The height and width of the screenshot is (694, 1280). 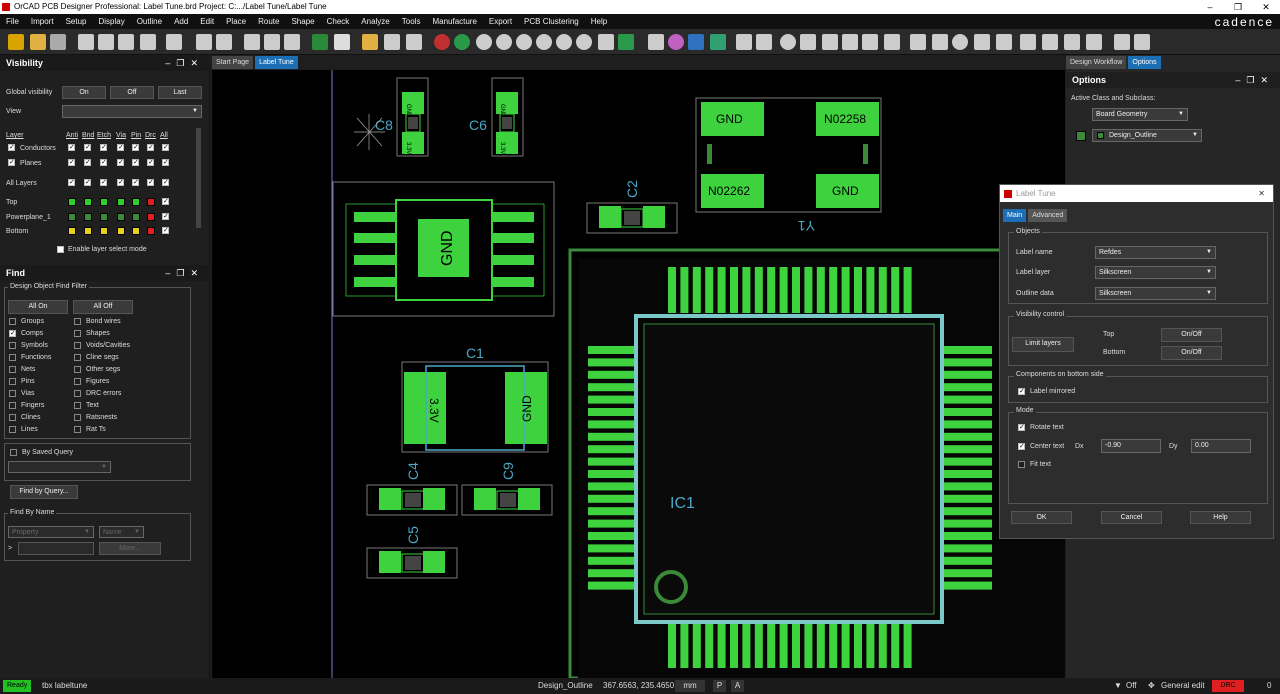 What do you see at coordinates (151, 202) in the screenshot?
I see `top-drc-swatch` at bounding box center [151, 202].